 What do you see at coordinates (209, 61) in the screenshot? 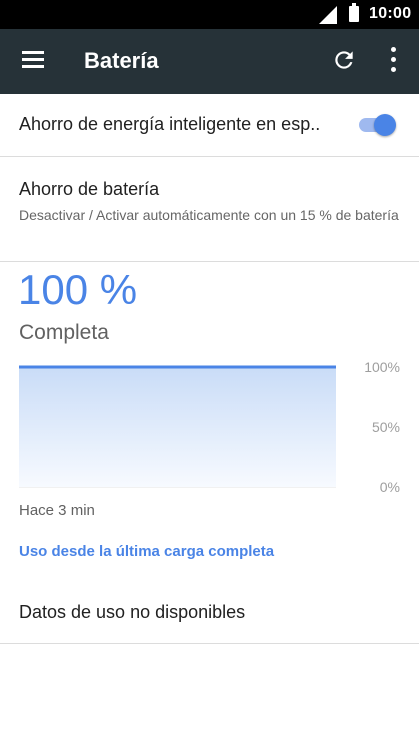
I see `app-toolbar: Batería` at bounding box center [209, 61].